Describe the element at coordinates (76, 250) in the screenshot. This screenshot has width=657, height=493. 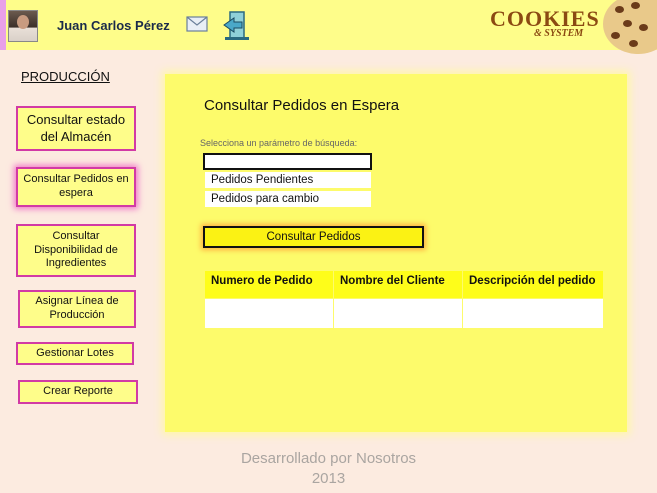
I see `nav-consultar-ingredientes: Consultar Disponibilidad de Ingredientes` at that location.